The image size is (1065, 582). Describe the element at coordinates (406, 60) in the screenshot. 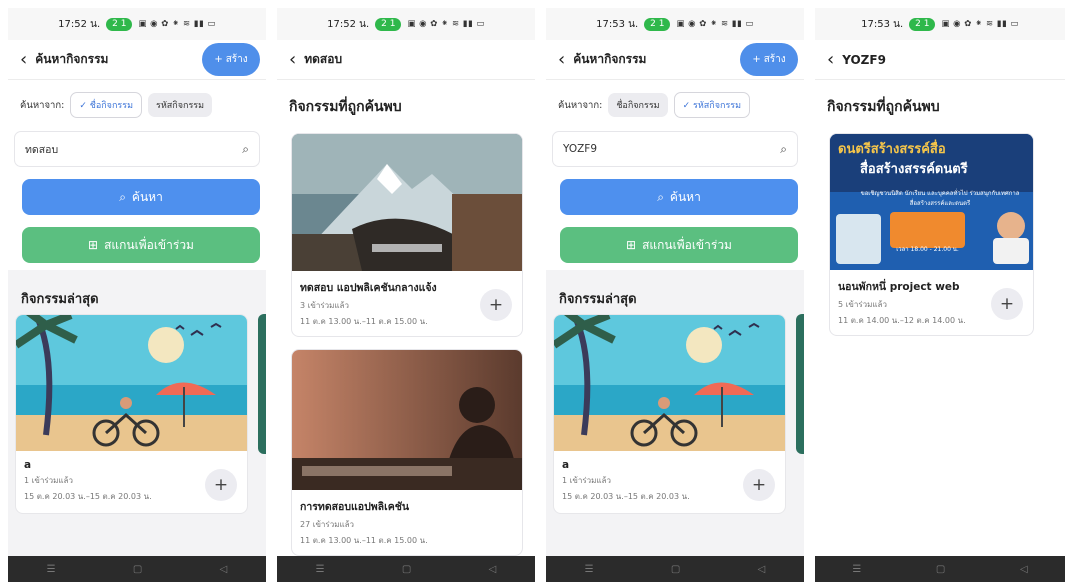

I see `app-header: ‹ ทดสอบ` at that location.